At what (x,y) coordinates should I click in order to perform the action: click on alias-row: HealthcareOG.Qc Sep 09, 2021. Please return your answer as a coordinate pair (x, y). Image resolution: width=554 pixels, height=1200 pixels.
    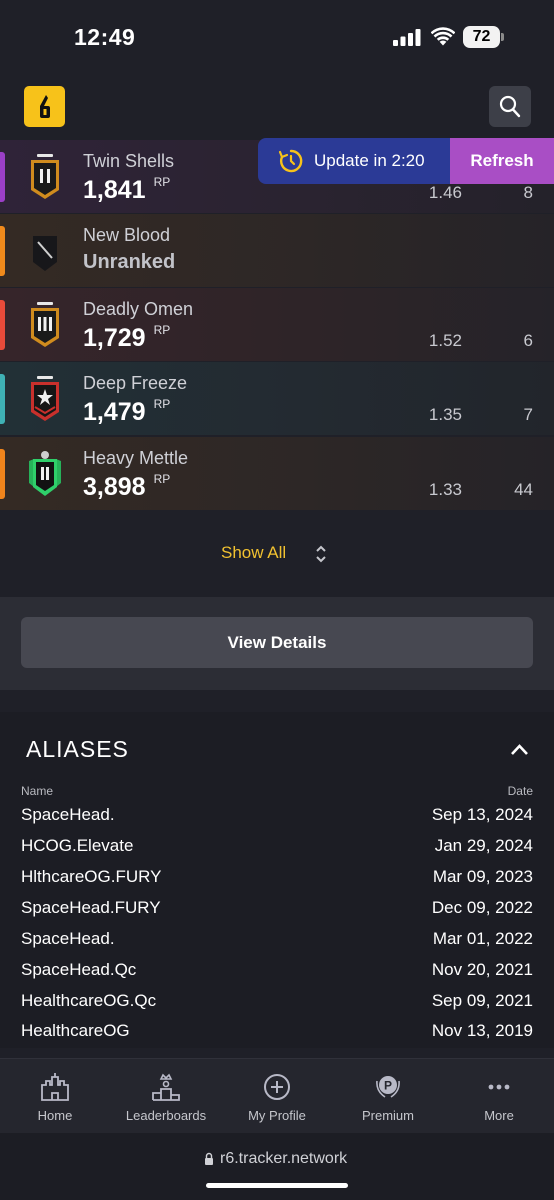
    Looking at the image, I should click on (277, 1003).